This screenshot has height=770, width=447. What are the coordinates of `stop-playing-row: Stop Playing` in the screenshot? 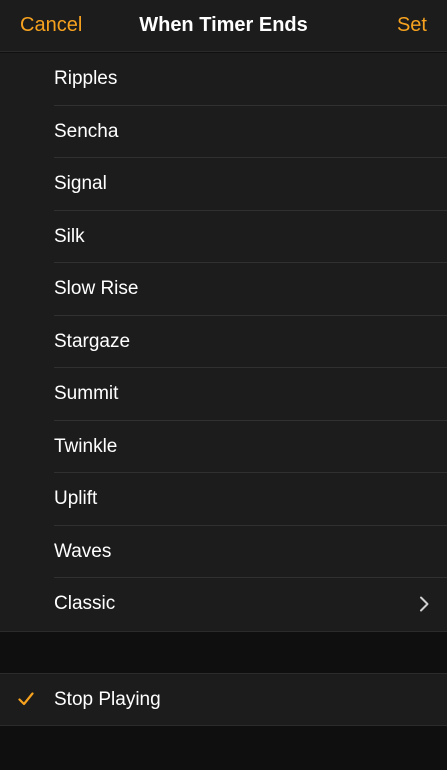 It's located at (223, 699).